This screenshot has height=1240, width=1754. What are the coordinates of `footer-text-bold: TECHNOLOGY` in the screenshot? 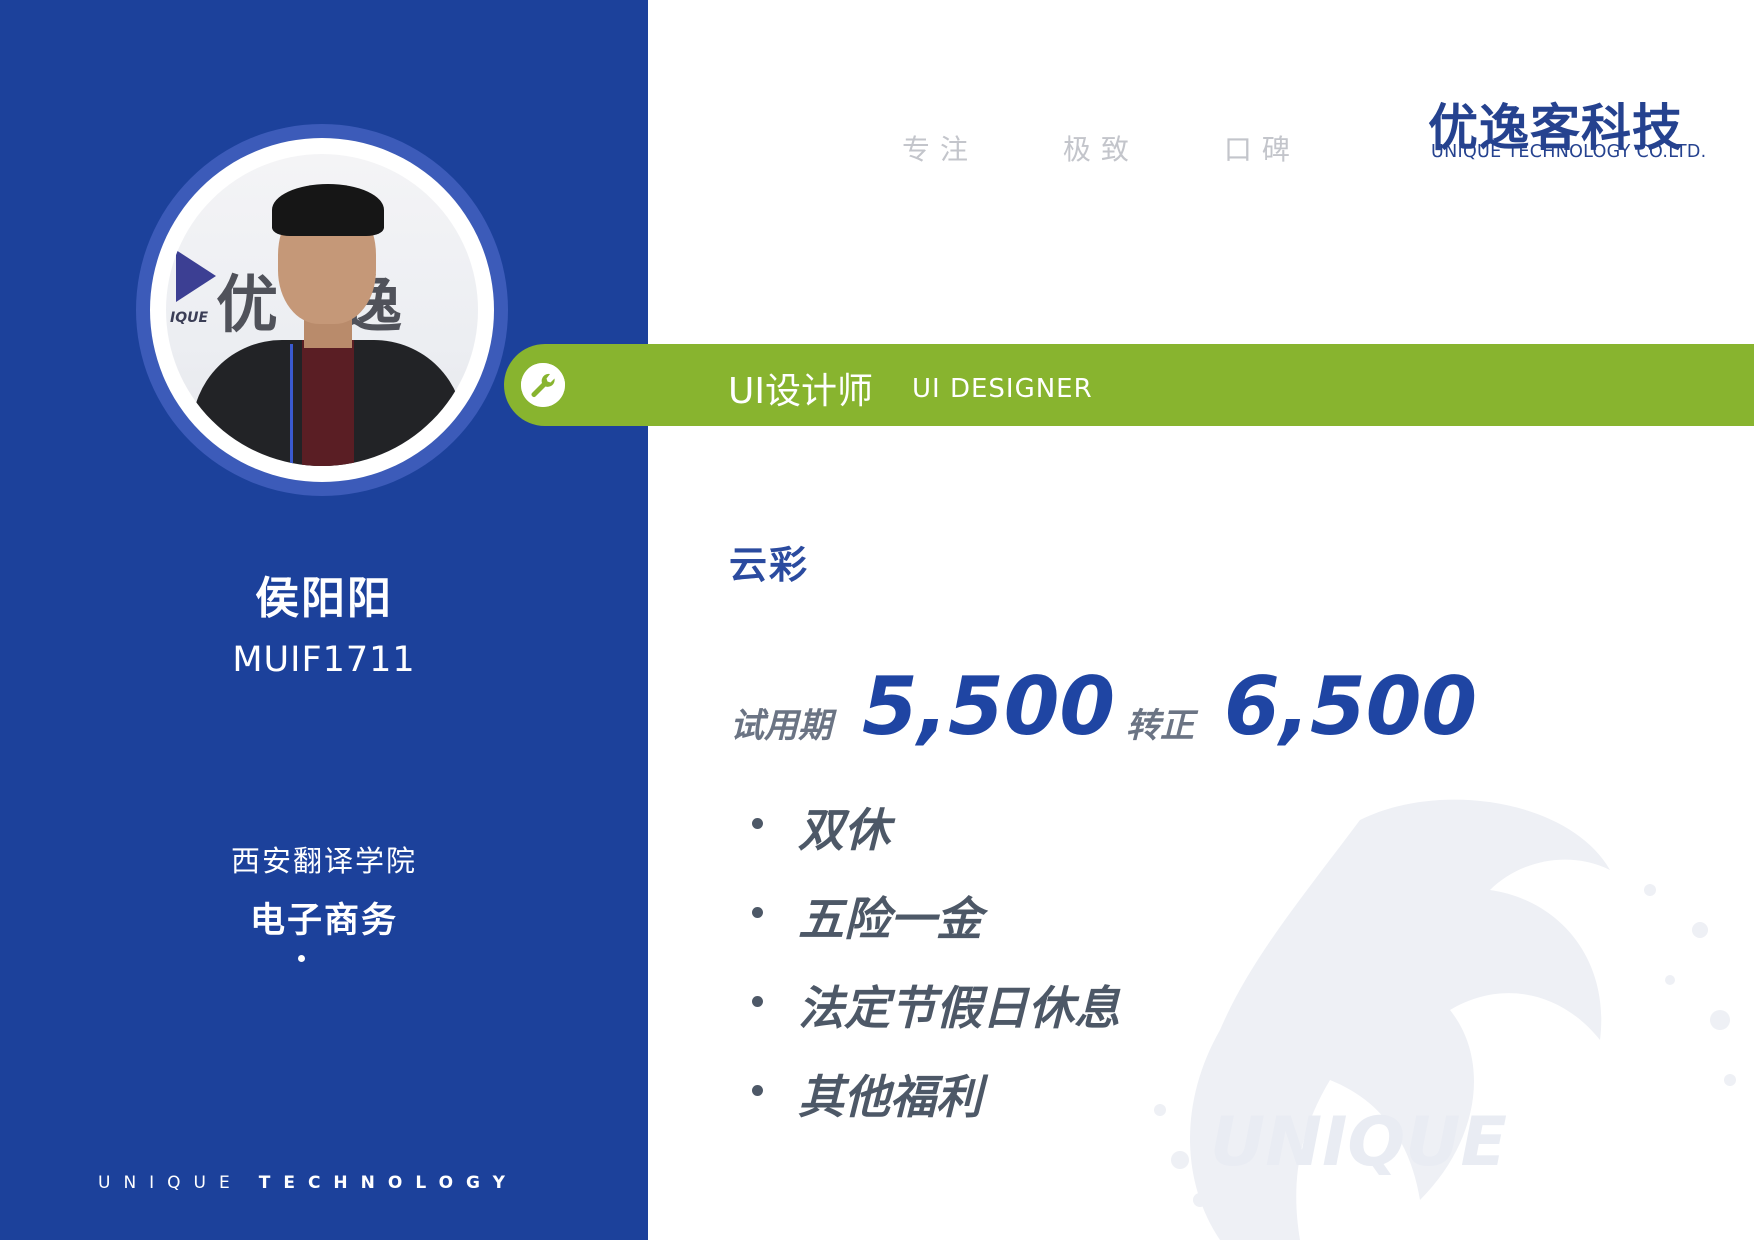 It's located at (388, 1183).